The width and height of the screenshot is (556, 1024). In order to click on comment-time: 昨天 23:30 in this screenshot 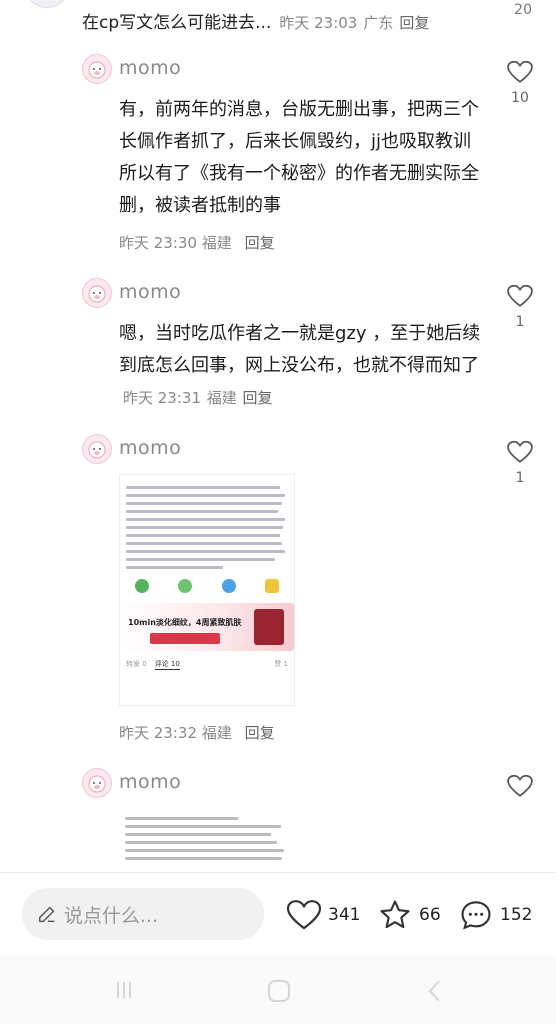, I will do `click(158, 243)`.